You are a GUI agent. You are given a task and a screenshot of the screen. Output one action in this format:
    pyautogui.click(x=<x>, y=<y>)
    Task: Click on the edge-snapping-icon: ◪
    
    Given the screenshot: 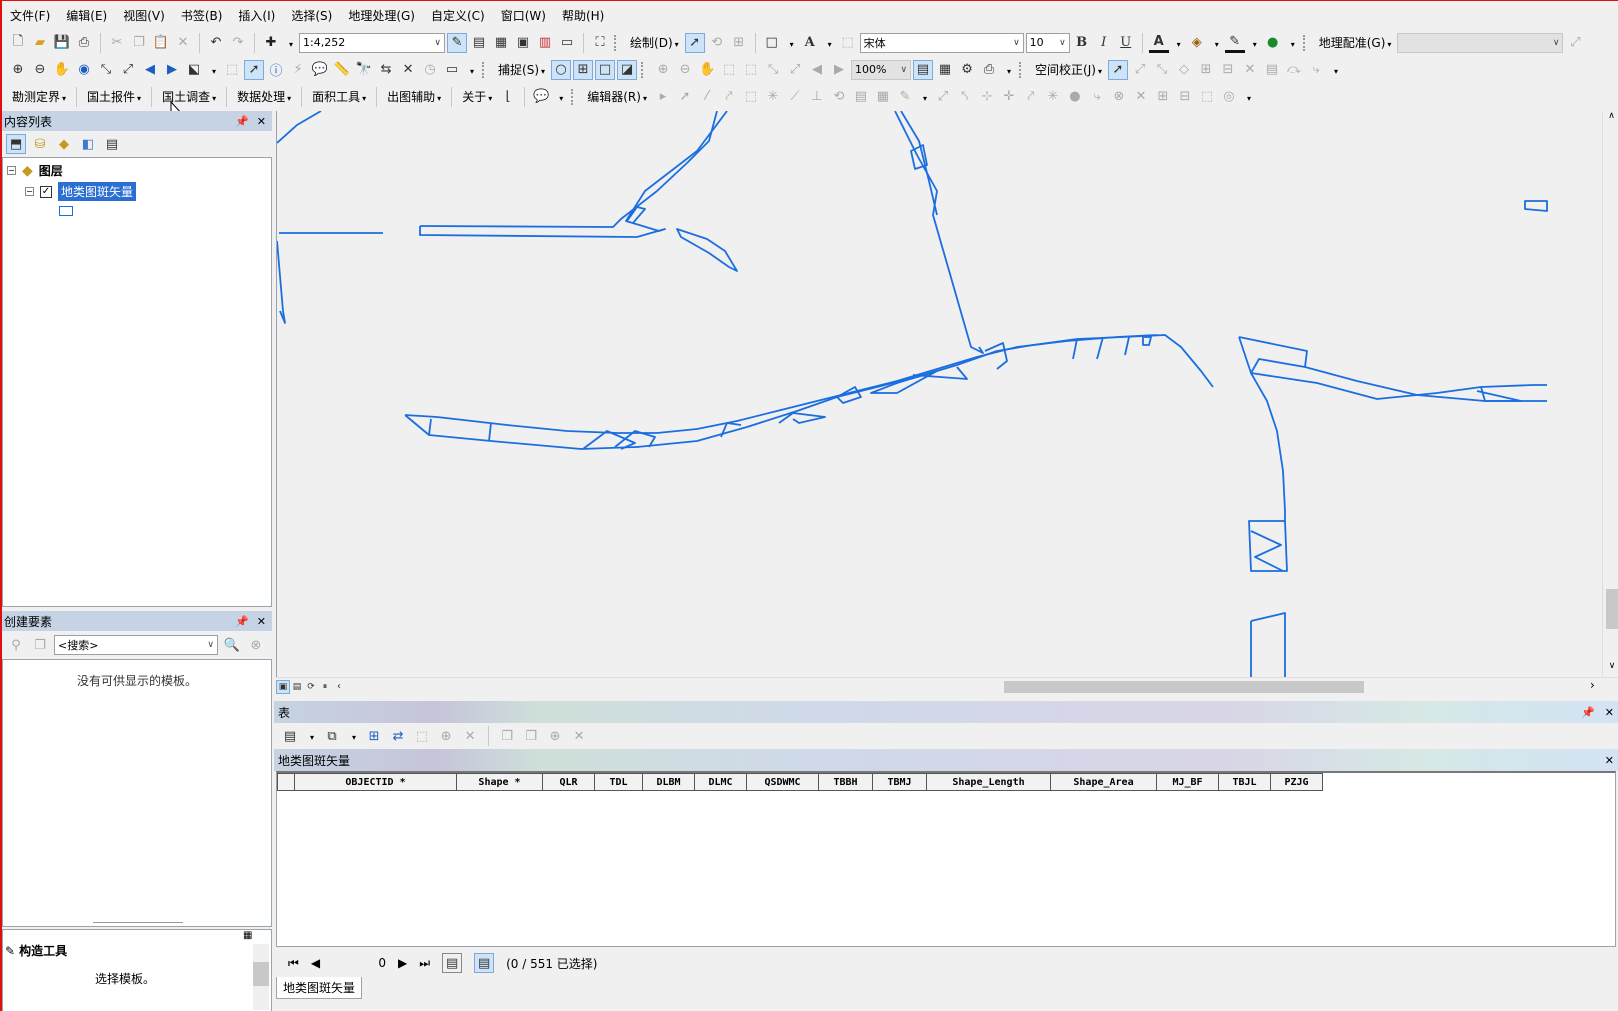 What is the action you would take?
    pyautogui.click(x=627, y=69)
    